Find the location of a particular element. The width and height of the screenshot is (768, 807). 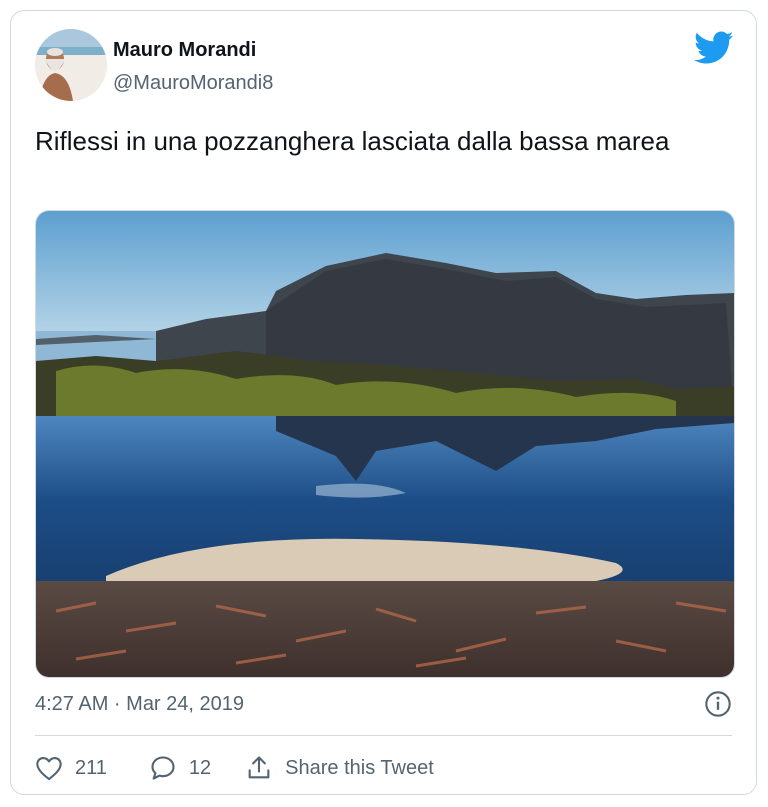

like-button: 211 is located at coordinates (71, 768).